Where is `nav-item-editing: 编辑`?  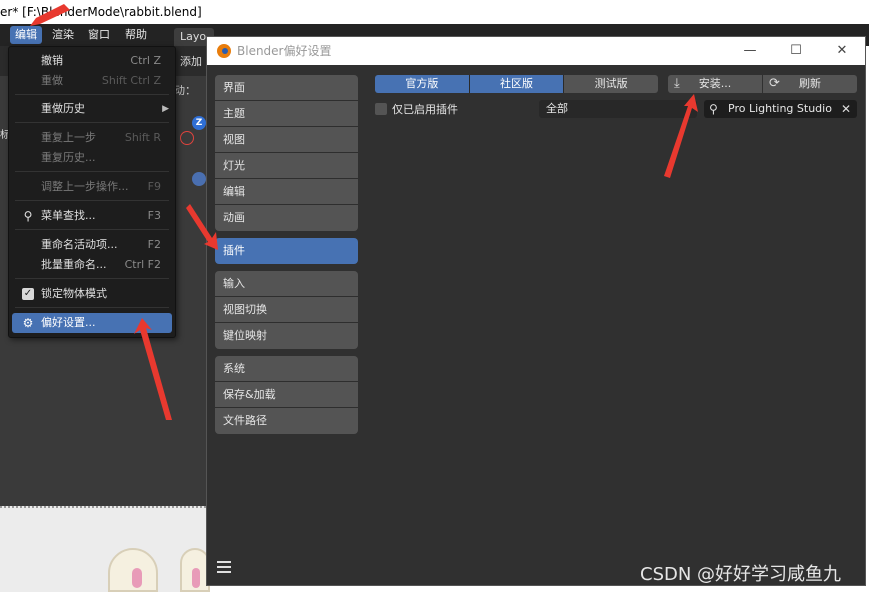
nav-item-editing: 编辑 is located at coordinates (286, 192).